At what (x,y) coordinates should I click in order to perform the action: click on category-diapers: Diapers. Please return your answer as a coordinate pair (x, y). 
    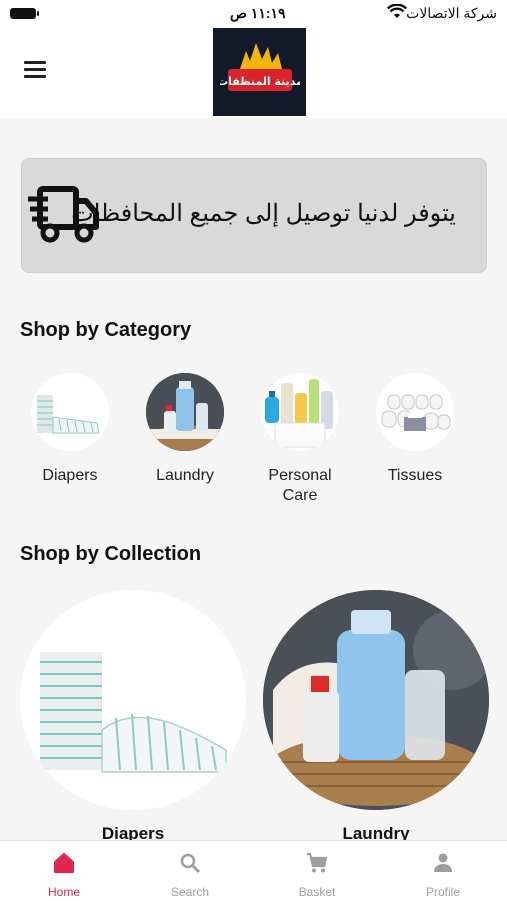
    Looking at the image, I should click on (70, 429).